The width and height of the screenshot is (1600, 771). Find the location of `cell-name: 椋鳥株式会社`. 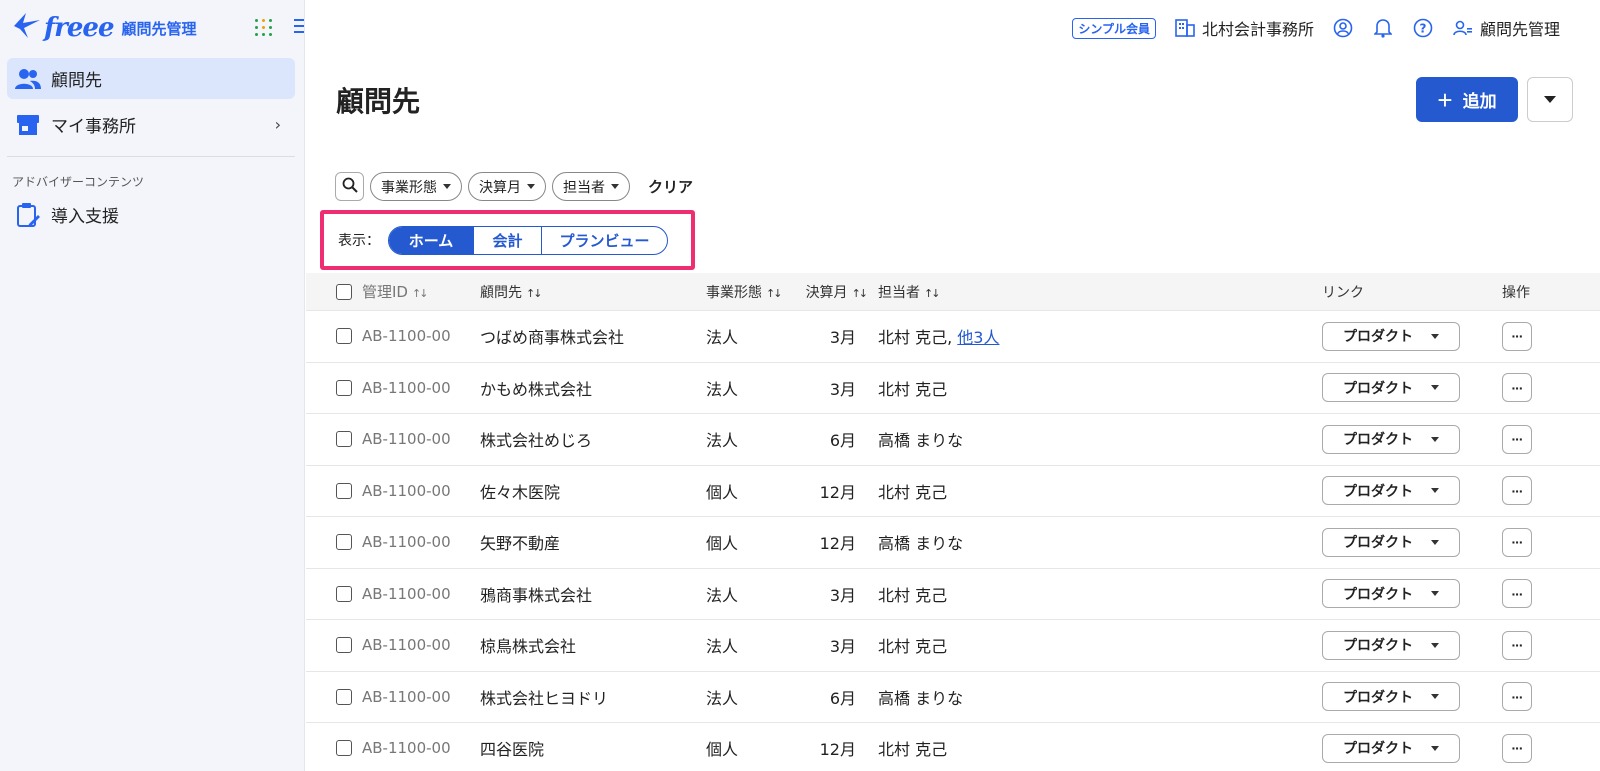

cell-name: 椋鳥株式会社 is located at coordinates (593, 645).